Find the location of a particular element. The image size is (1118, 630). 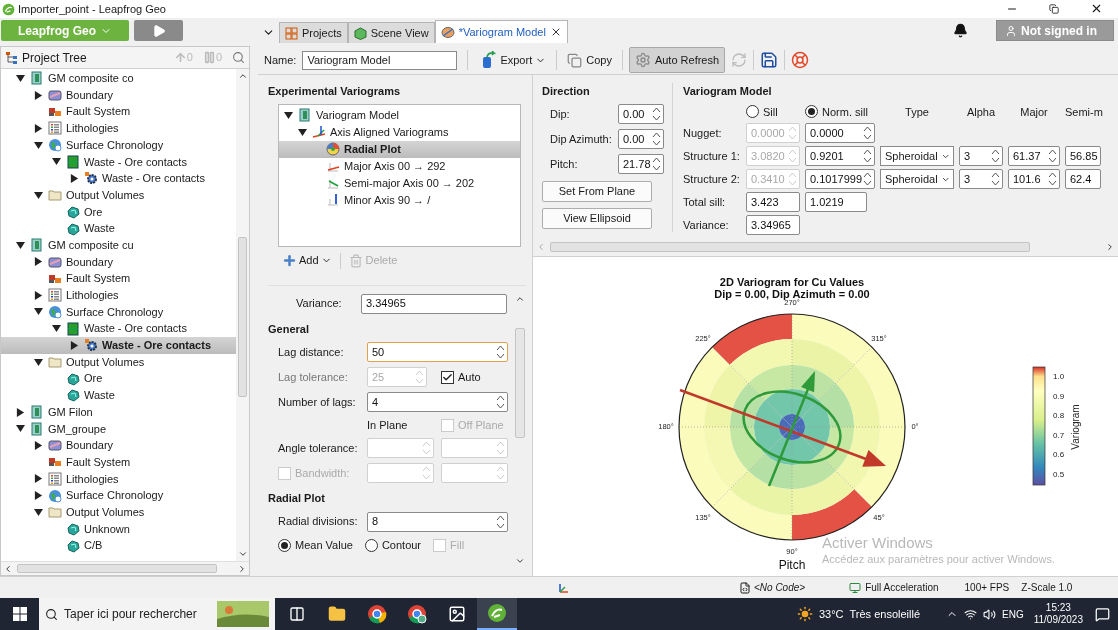

number-field: 0.0000 is located at coordinates (840, 133).